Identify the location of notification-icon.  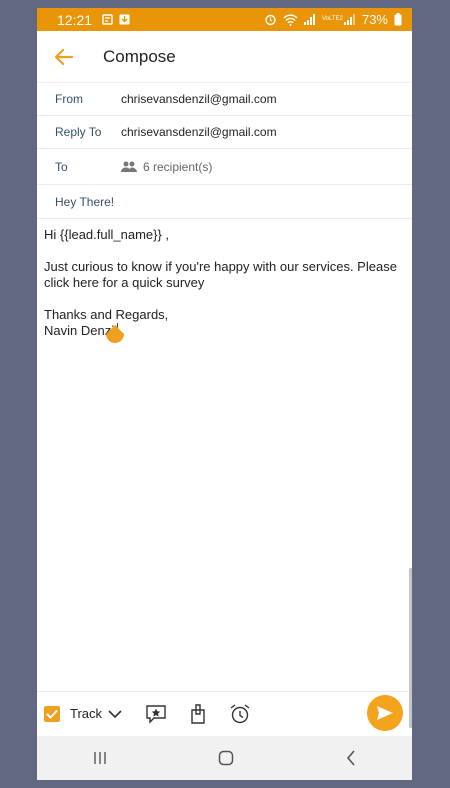
(107, 19).